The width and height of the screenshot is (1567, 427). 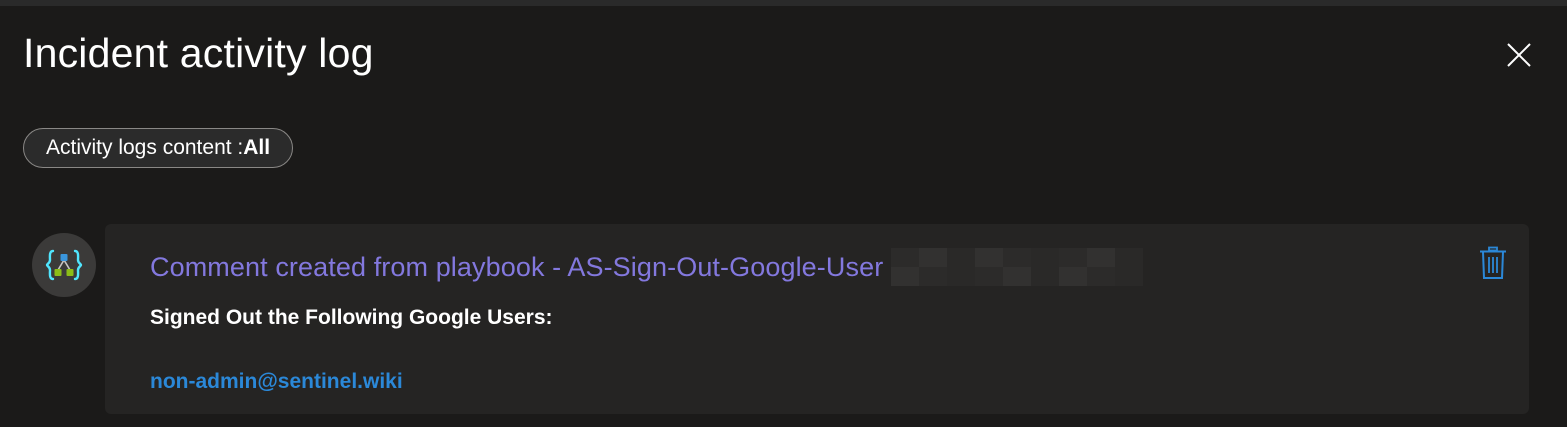 I want to click on trash-icon, so click(x=1493, y=262).